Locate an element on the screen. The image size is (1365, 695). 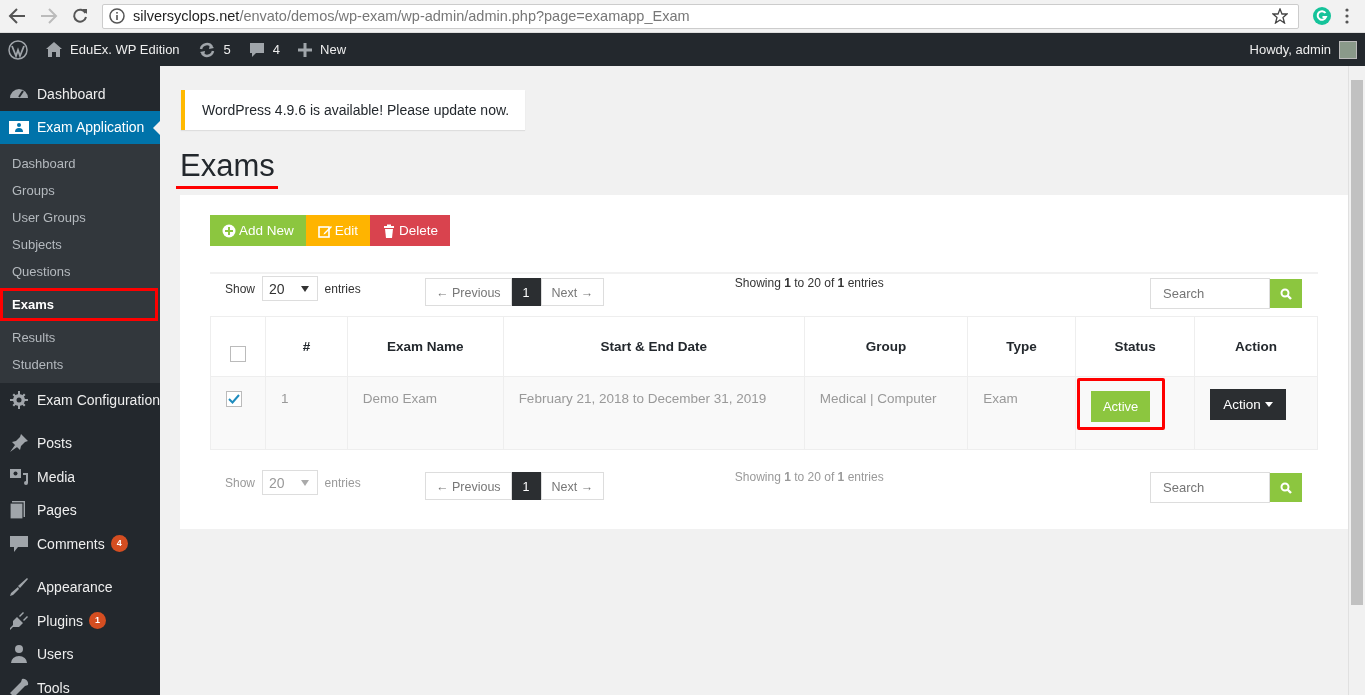
update-notice: WordPress 4.9.6 is available! Please update now. is located at coordinates (353, 110).